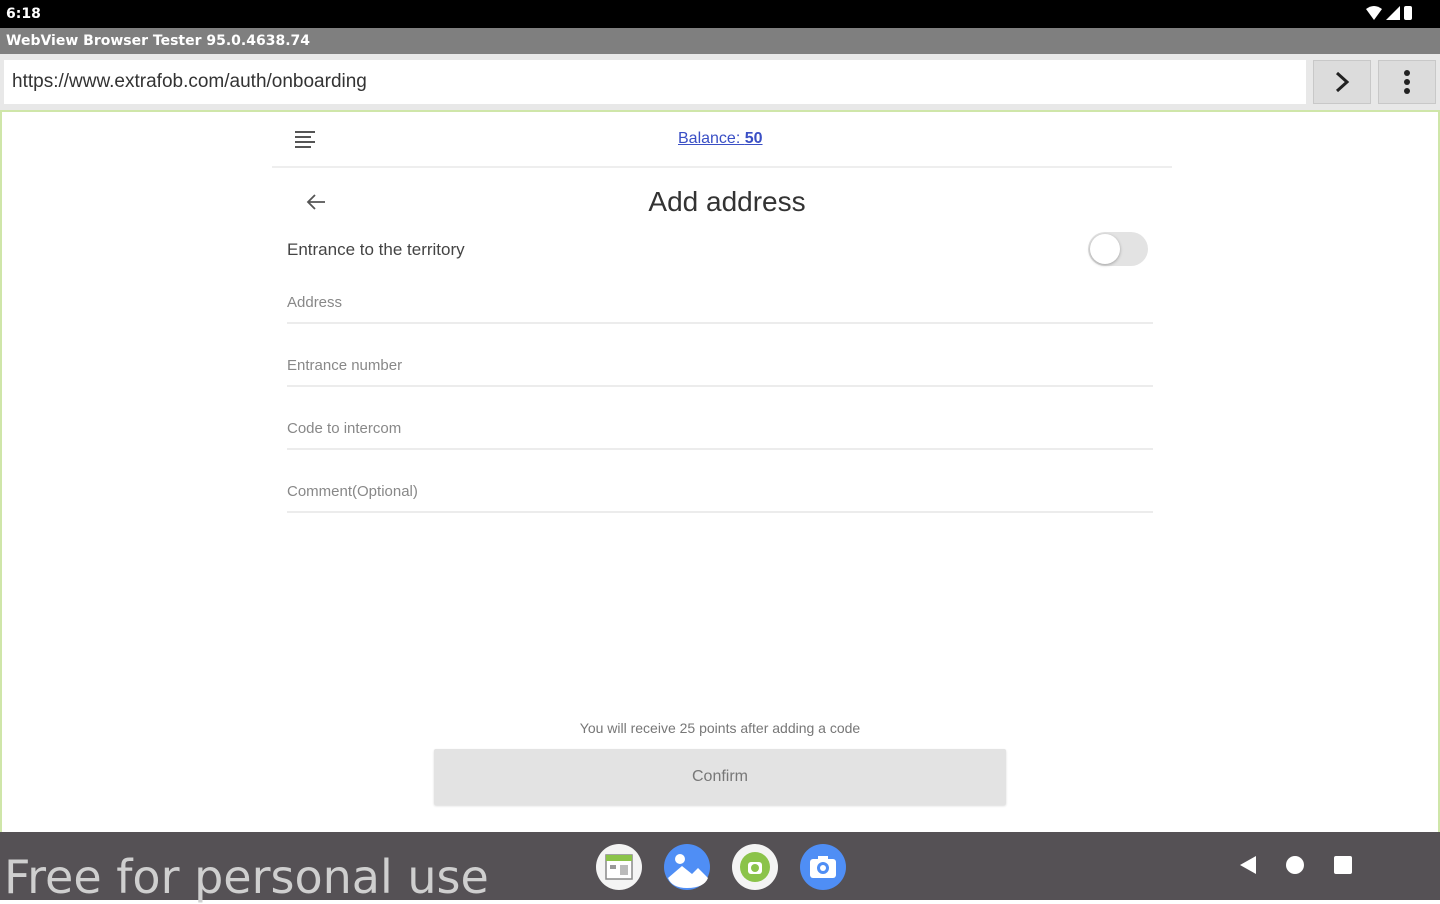 The width and height of the screenshot is (1440, 904). What do you see at coordinates (1393, 13) in the screenshot?
I see `signal-icon` at bounding box center [1393, 13].